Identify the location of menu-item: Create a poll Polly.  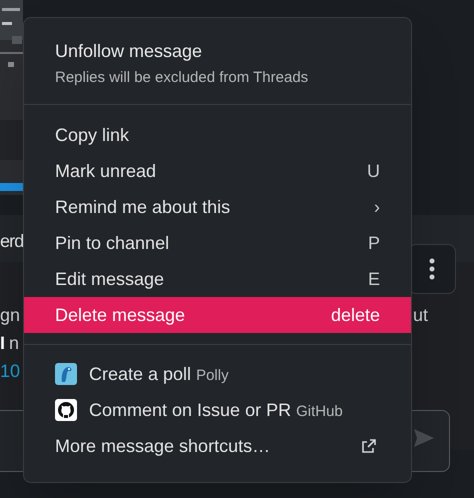
(217, 374).